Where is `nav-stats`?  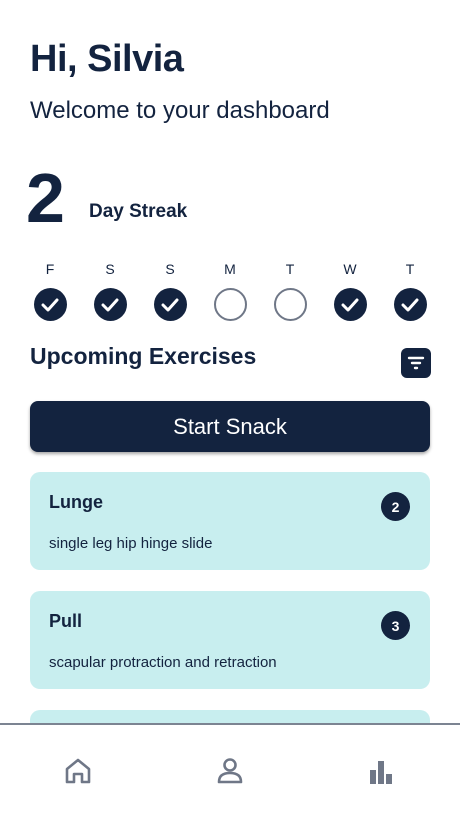 nav-stats is located at coordinates (381, 771).